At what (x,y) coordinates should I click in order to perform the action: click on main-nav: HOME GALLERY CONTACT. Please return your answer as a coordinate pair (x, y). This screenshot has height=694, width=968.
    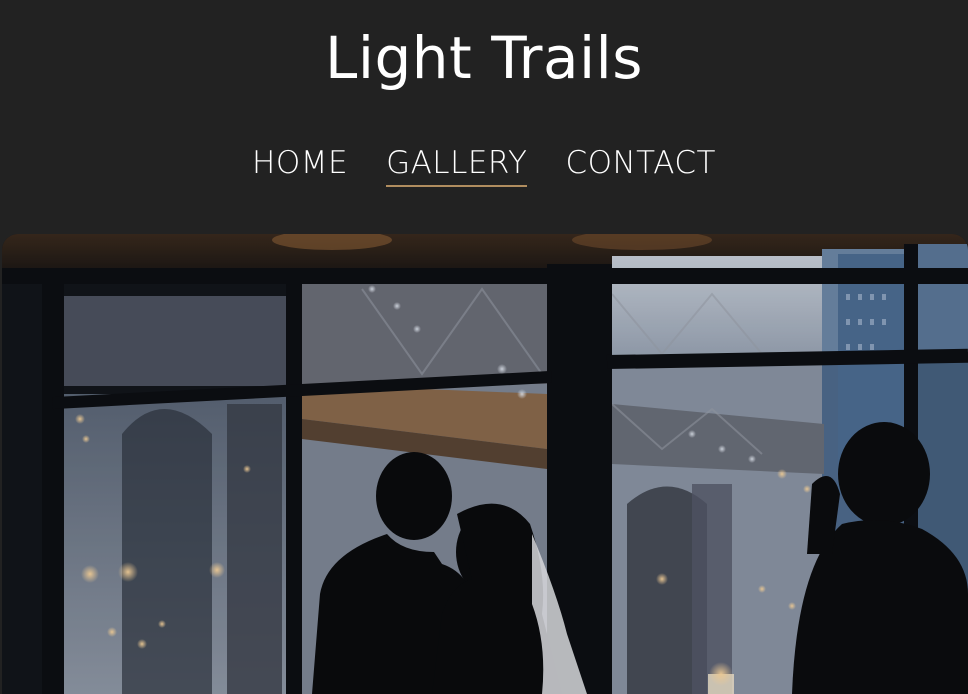
    Looking at the image, I should click on (484, 163).